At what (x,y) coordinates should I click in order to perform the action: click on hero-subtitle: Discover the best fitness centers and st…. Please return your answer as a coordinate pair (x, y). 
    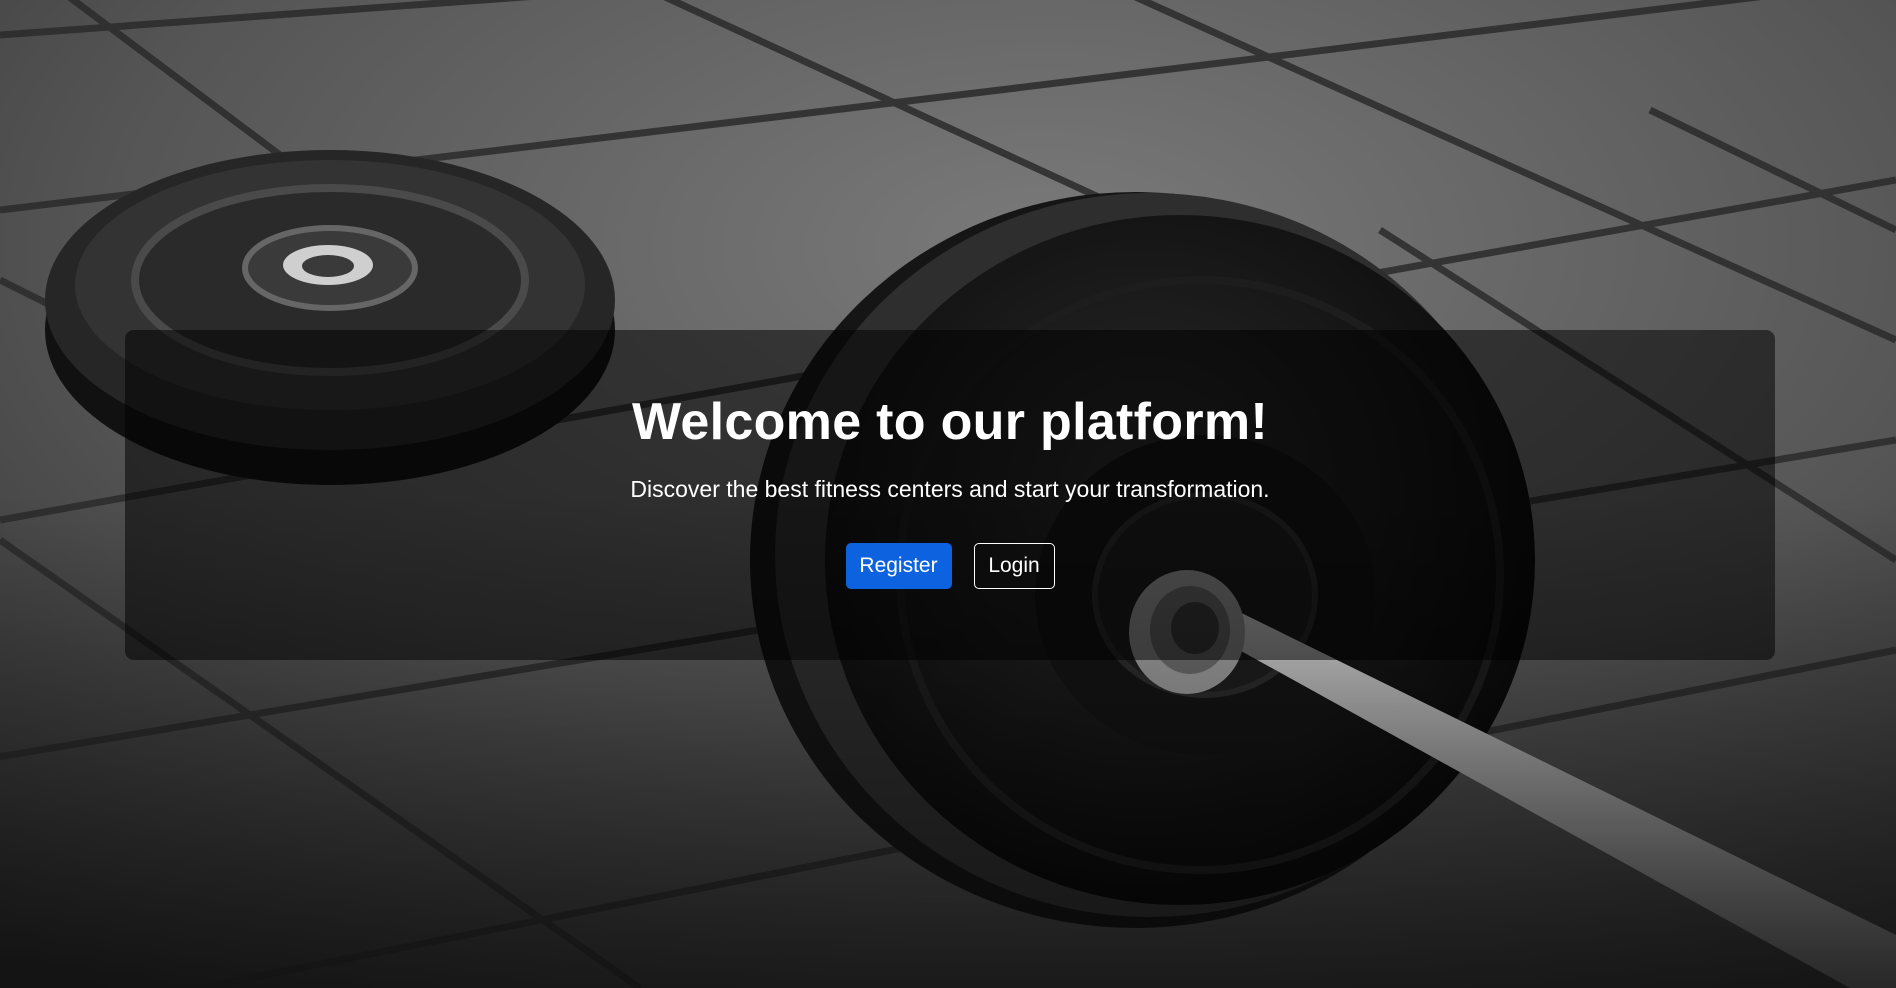
    Looking at the image, I should click on (950, 489).